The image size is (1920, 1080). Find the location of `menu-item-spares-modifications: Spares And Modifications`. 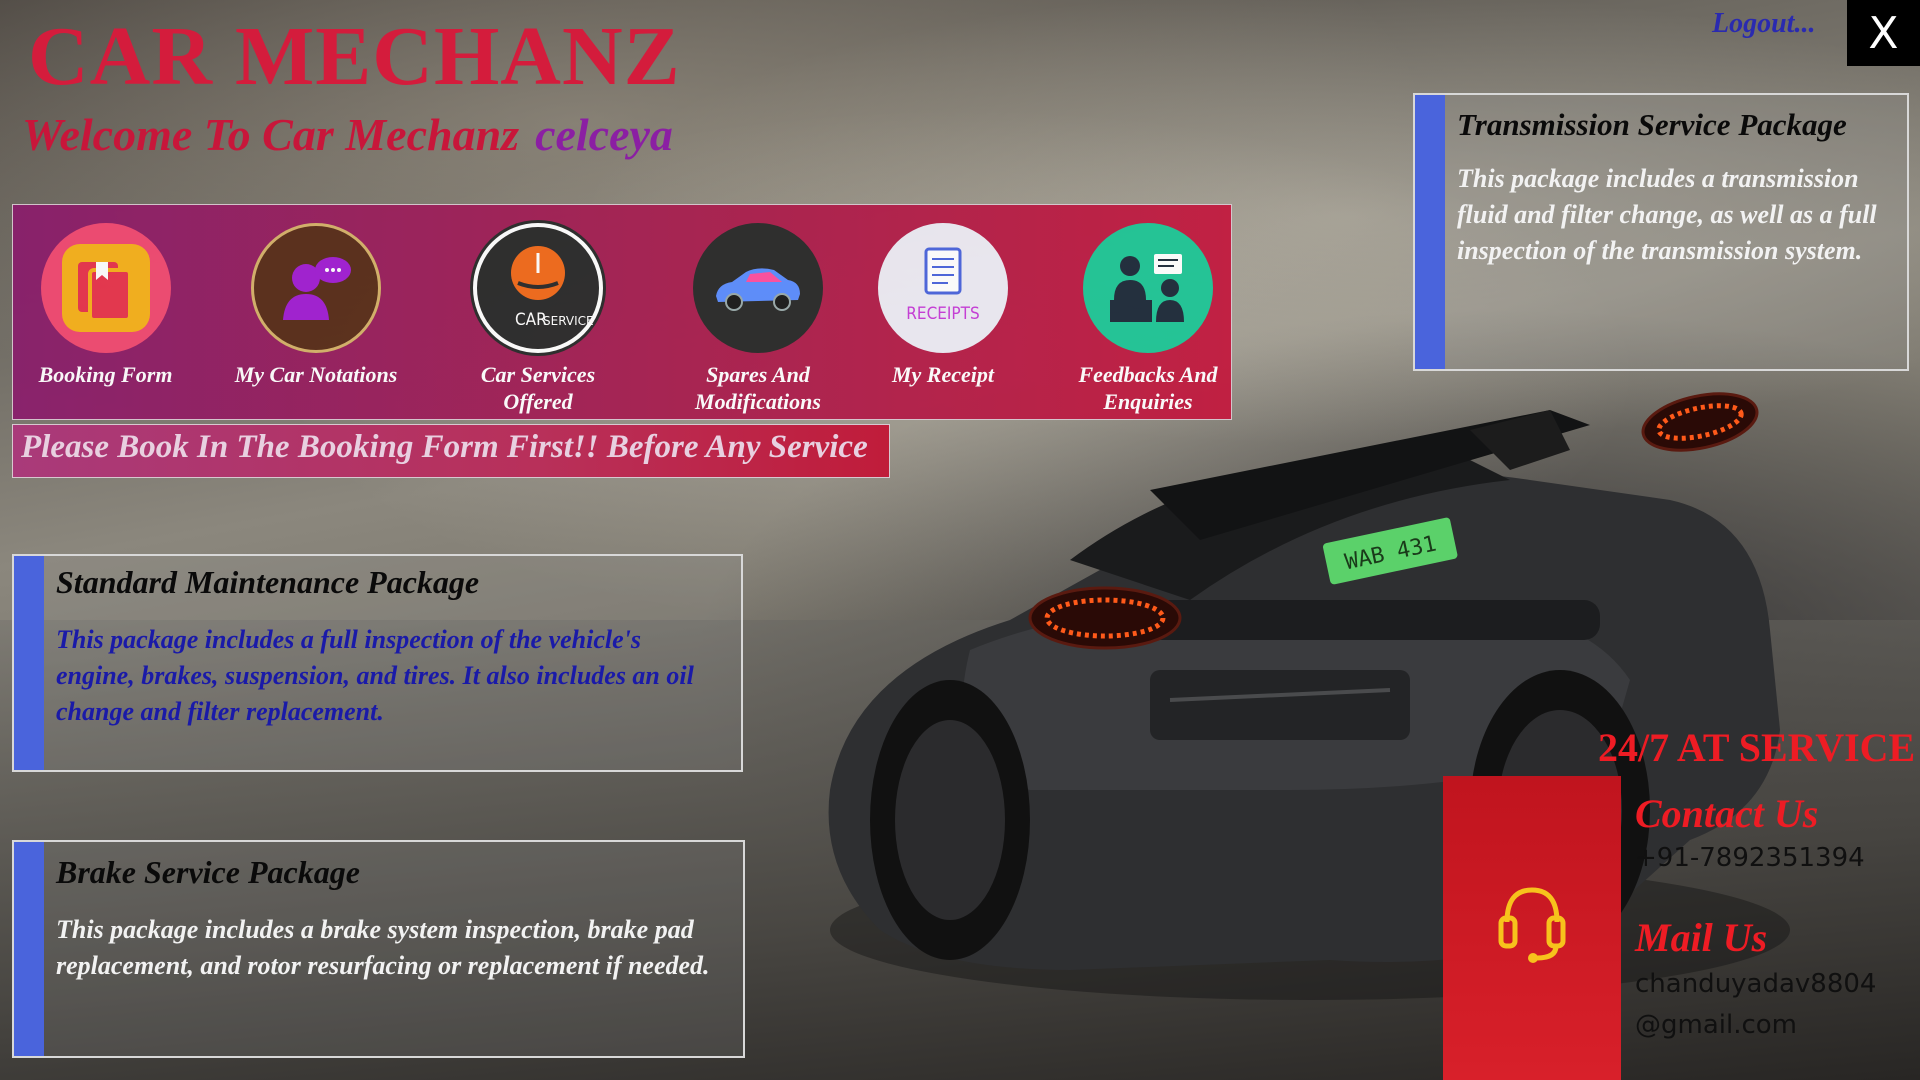

menu-item-spares-modifications: Spares And Modifications is located at coordinates (758, 319).